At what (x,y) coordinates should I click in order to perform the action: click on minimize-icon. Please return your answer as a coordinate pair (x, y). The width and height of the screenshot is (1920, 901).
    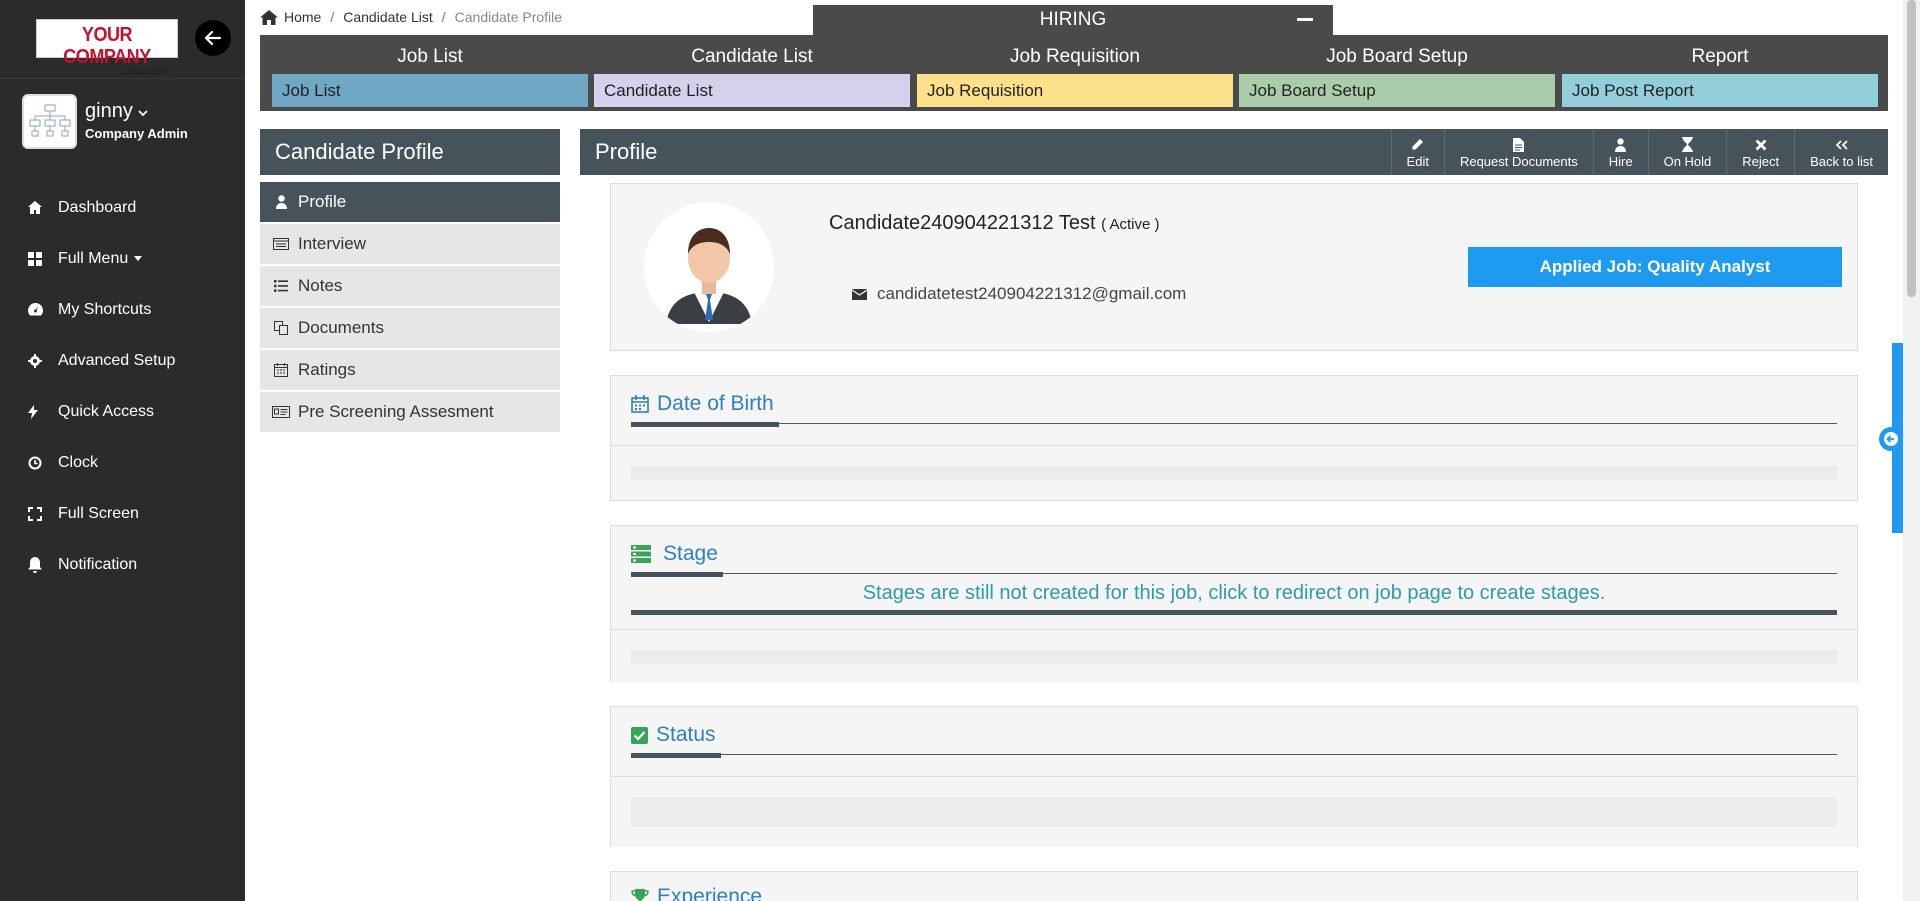
    Looking at the image, I should click on (1305, 19).